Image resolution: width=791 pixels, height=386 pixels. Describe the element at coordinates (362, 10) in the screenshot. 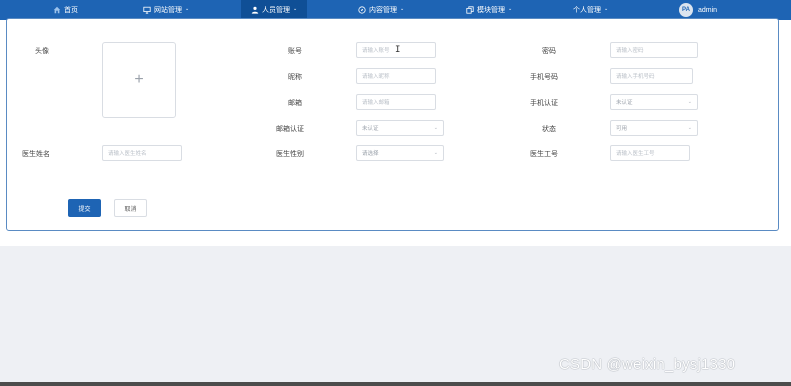

I see `compass-icon` at that location.